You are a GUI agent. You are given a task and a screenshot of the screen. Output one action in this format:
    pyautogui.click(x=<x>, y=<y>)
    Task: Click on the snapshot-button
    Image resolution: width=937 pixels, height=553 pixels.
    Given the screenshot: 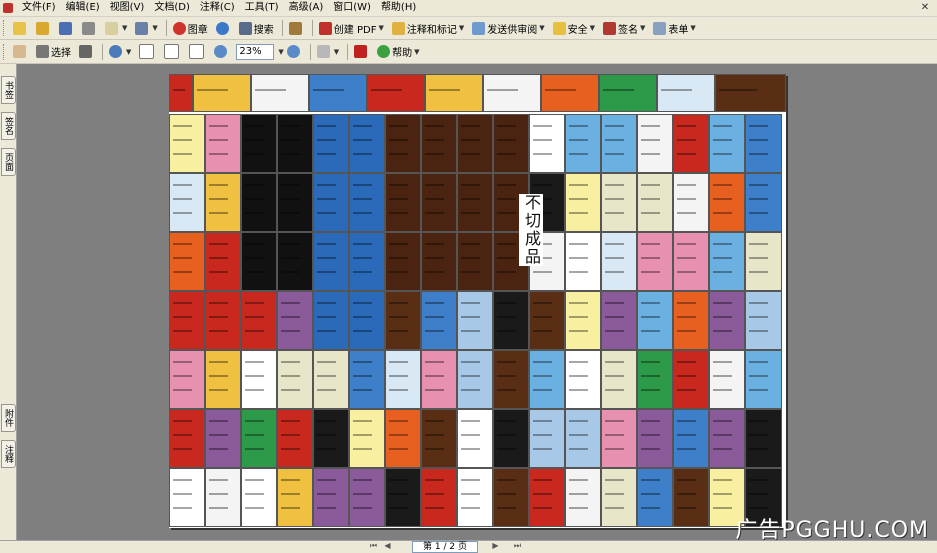 What is the action you would take?
    pyautogui.click(x=86, y=52)
    